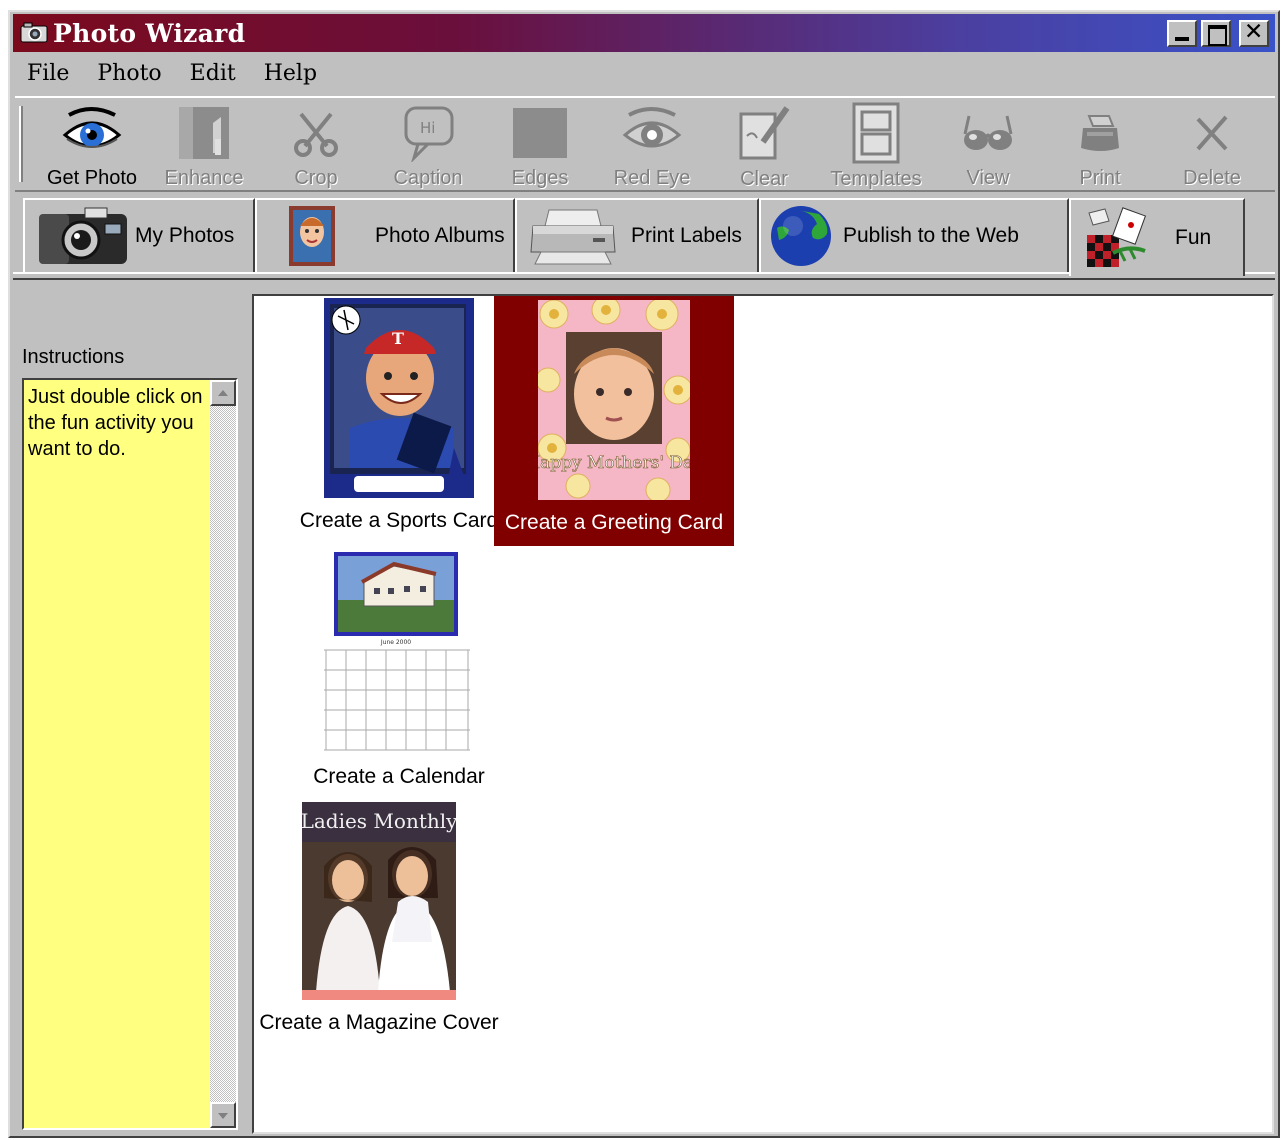 The height and width of the screenshot is (1140, 1283). What do you see at coordinates (92, 178) in the screenshot?
I see `get-photo-label: Get Photo` at bounding box center [92, 178].